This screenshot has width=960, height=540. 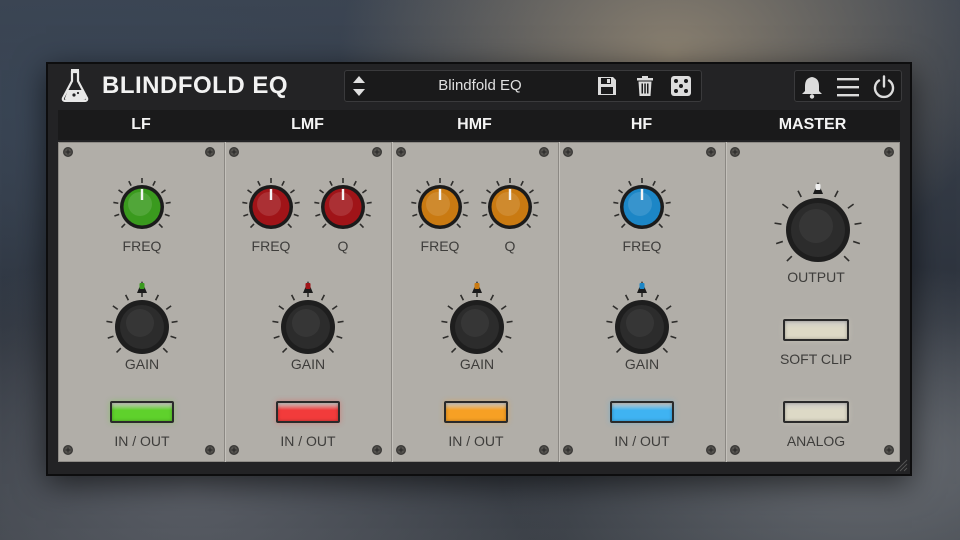 What do you see at coordinates (642, 317) in the screenshot?
I see `hf-gain-knob` at bounding box center [642, 317].